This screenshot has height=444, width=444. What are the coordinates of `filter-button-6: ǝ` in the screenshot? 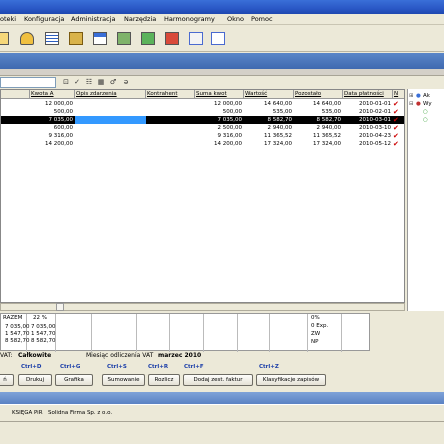 It's located at (126, 82).